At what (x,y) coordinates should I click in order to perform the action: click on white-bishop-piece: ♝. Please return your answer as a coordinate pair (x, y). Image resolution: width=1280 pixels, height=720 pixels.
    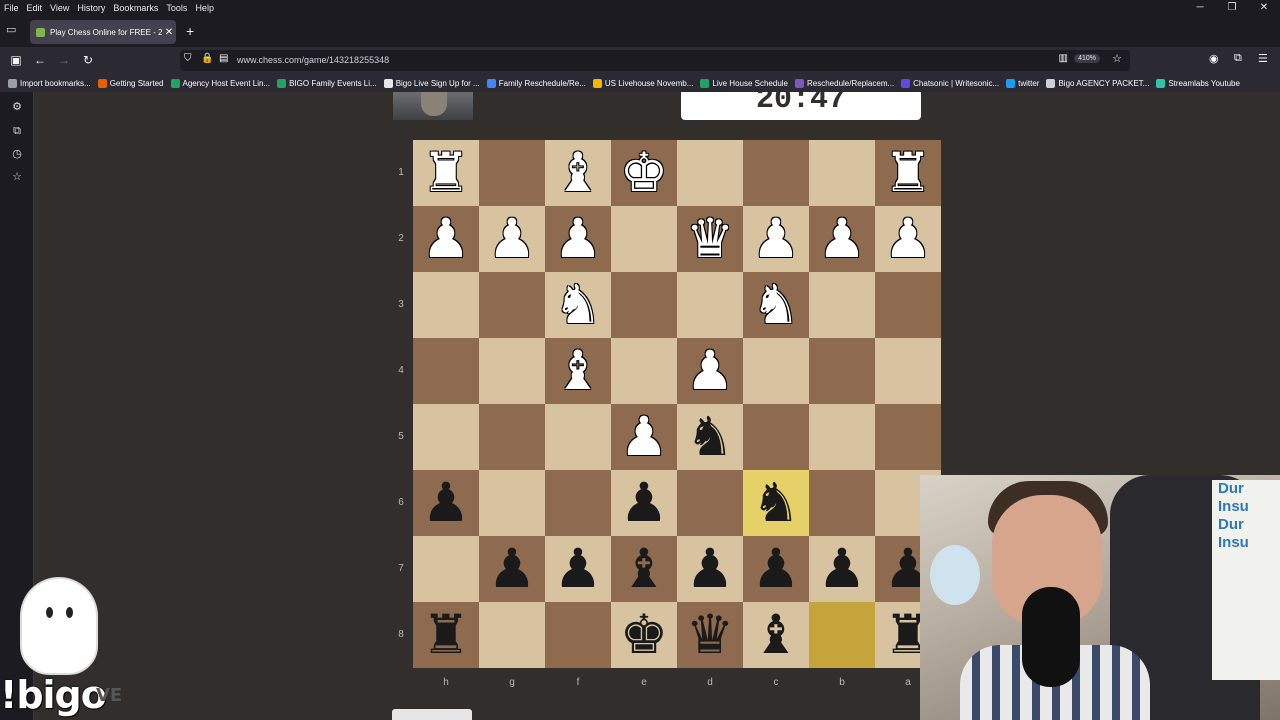
    Looking at the image, I should click on (578, 371).